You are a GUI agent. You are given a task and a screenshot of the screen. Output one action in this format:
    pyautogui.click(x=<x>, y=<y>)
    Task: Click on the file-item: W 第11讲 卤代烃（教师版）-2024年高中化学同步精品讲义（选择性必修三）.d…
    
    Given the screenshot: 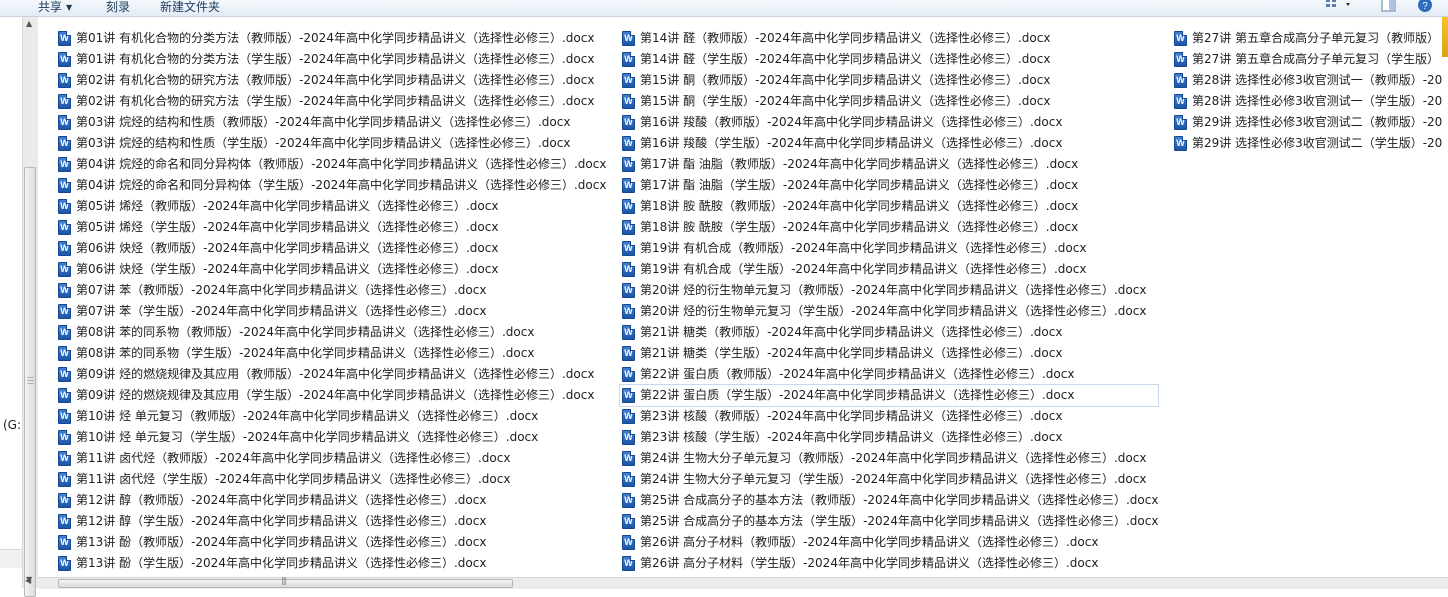 What is the action you would take?
    pyautogui.click(x=331, y=458)
    